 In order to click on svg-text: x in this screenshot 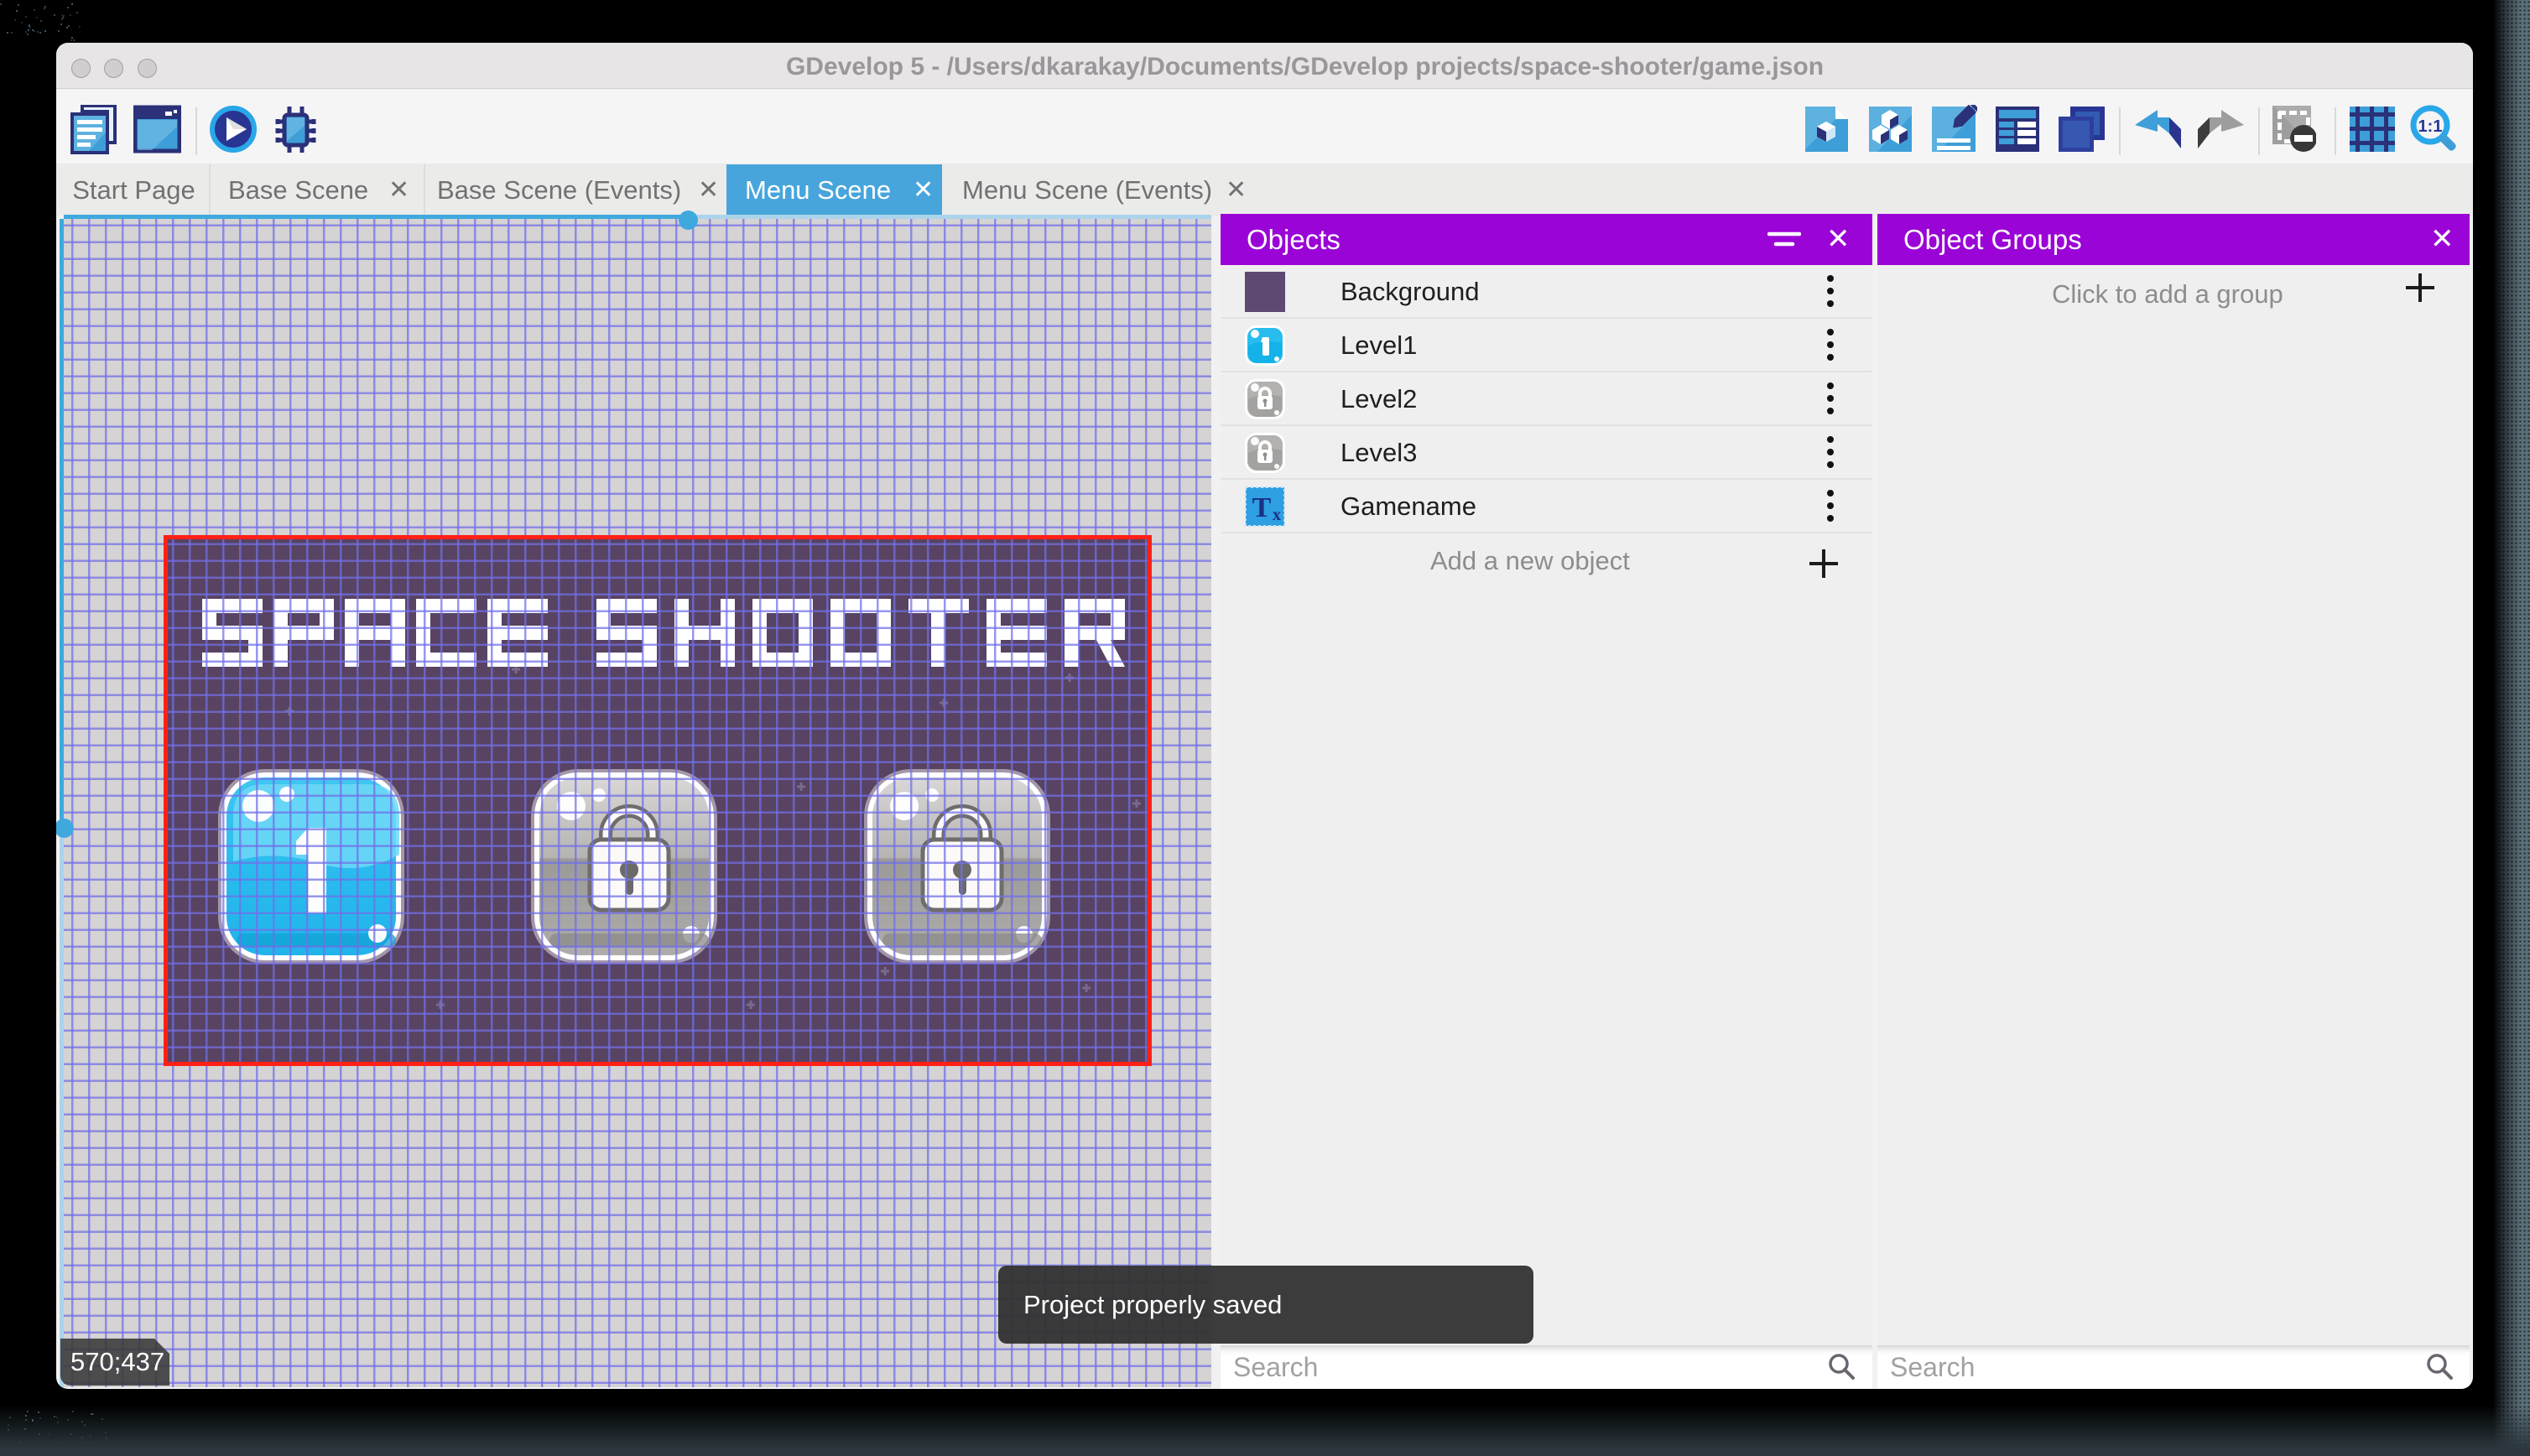, I will do `click(1277, 515)`.